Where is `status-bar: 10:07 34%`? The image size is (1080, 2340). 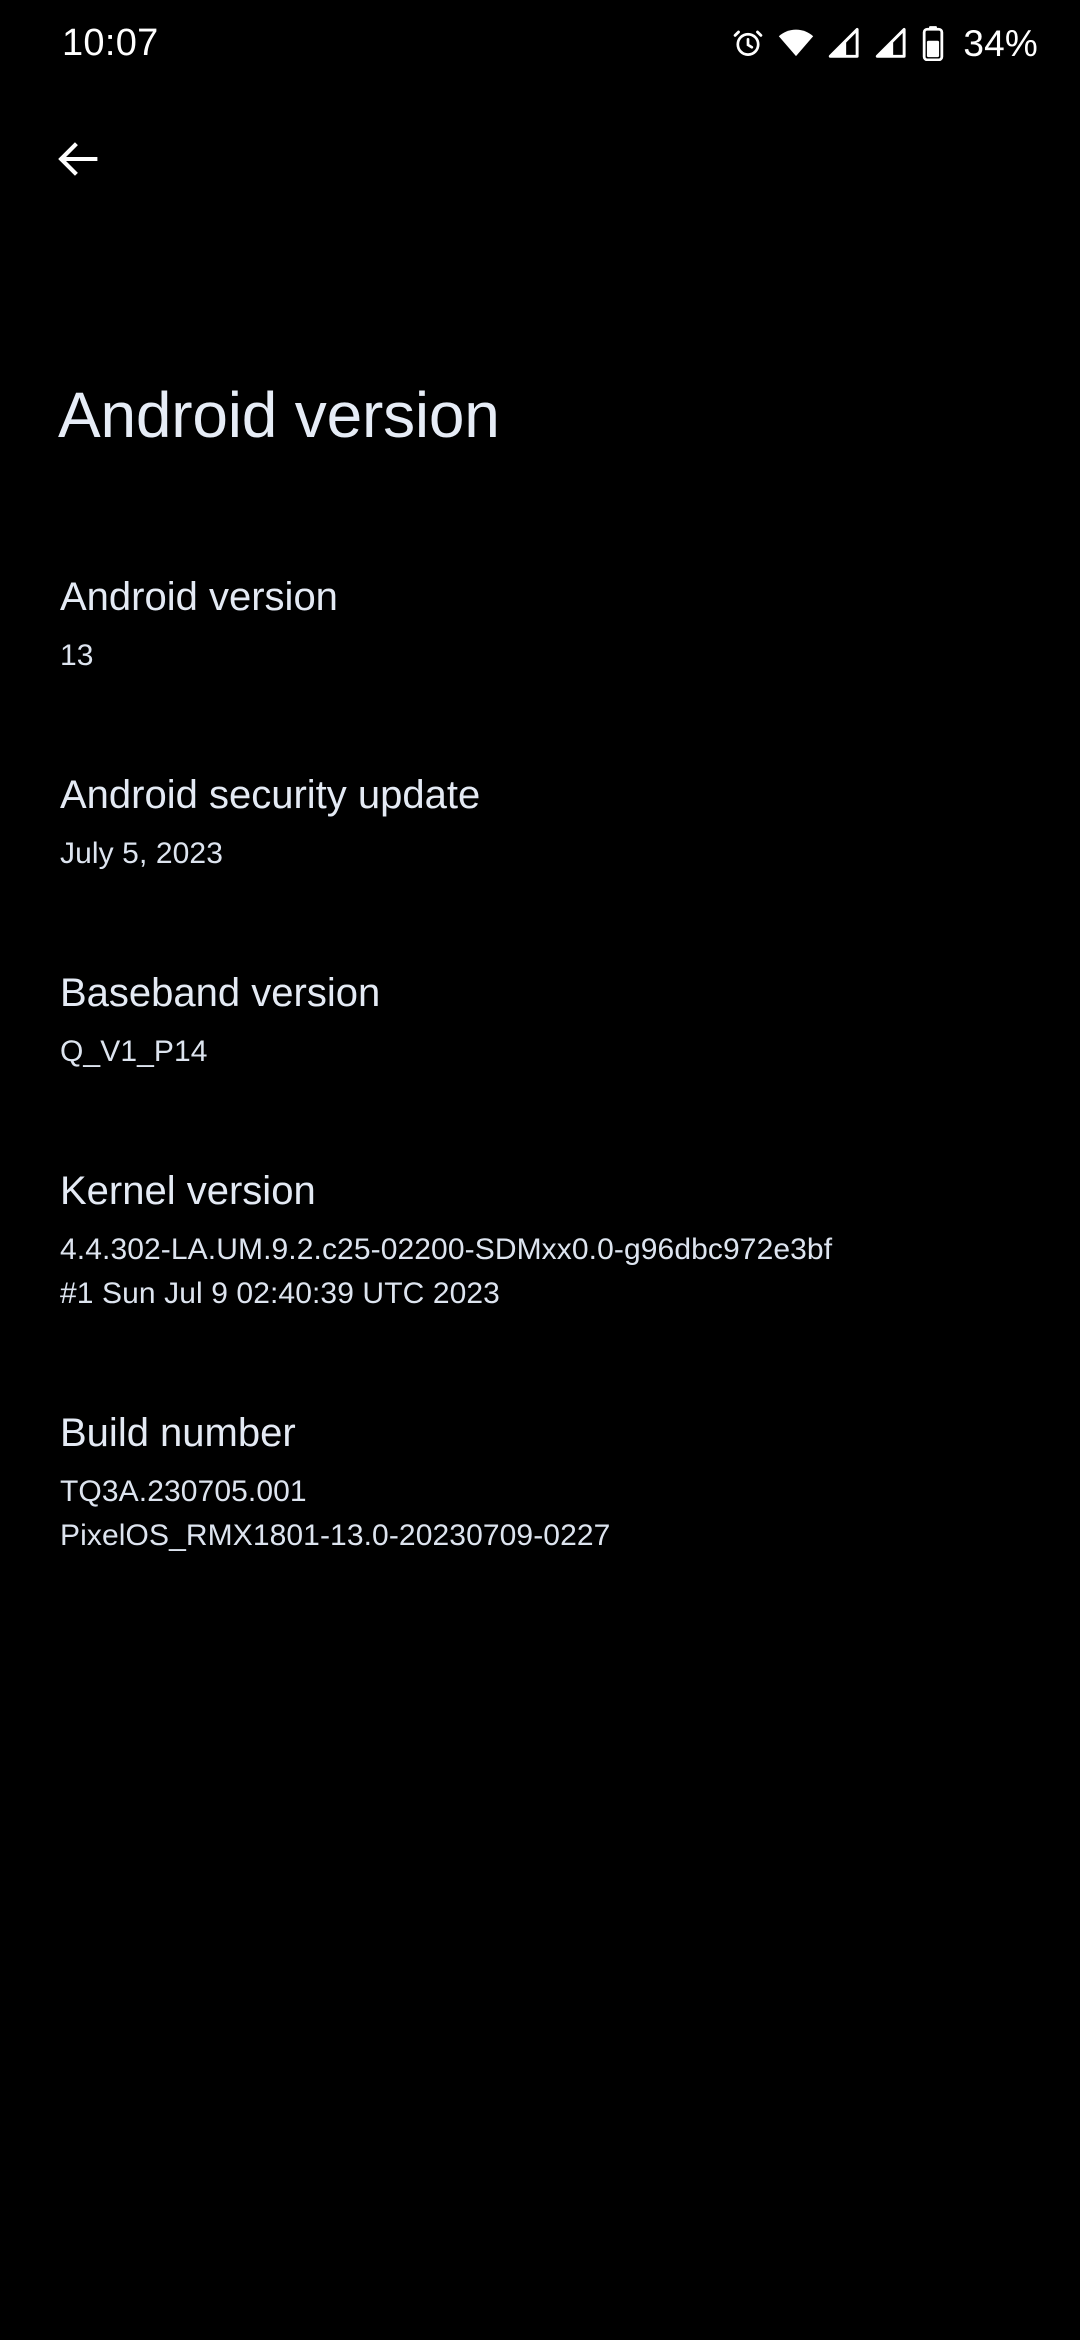
status-bar: 10:07 34% is located at coordinates (540, 43).